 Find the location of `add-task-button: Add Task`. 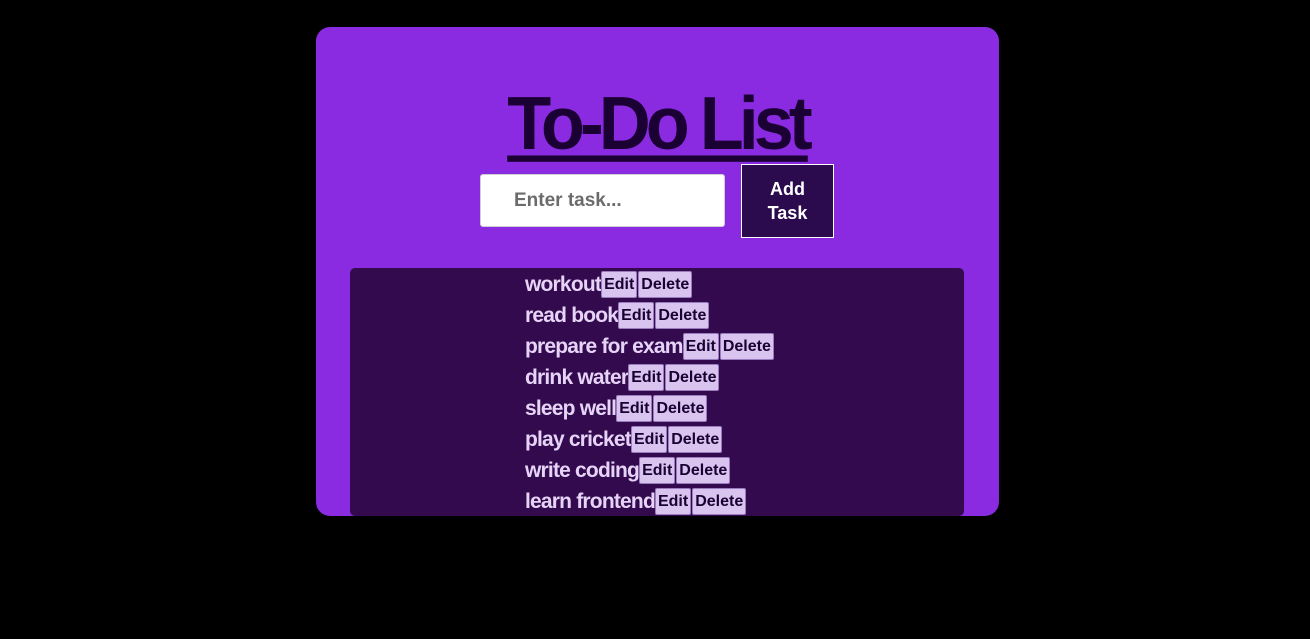

add-task-button: Add Task is located at coordinates (787, 201).